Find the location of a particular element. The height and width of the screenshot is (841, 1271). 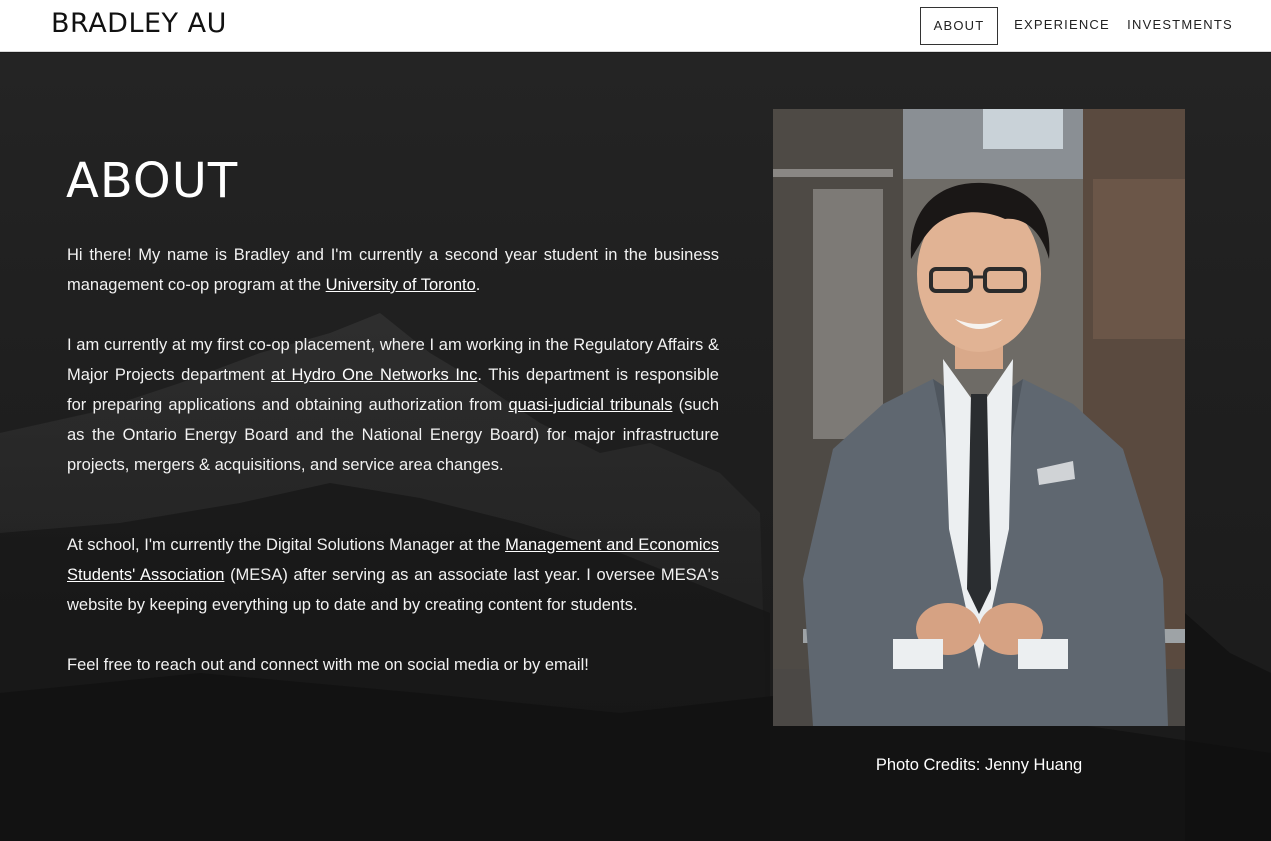

link-hydro-one: at Hydro One Networks Inc is located at coordinates (374, 375).